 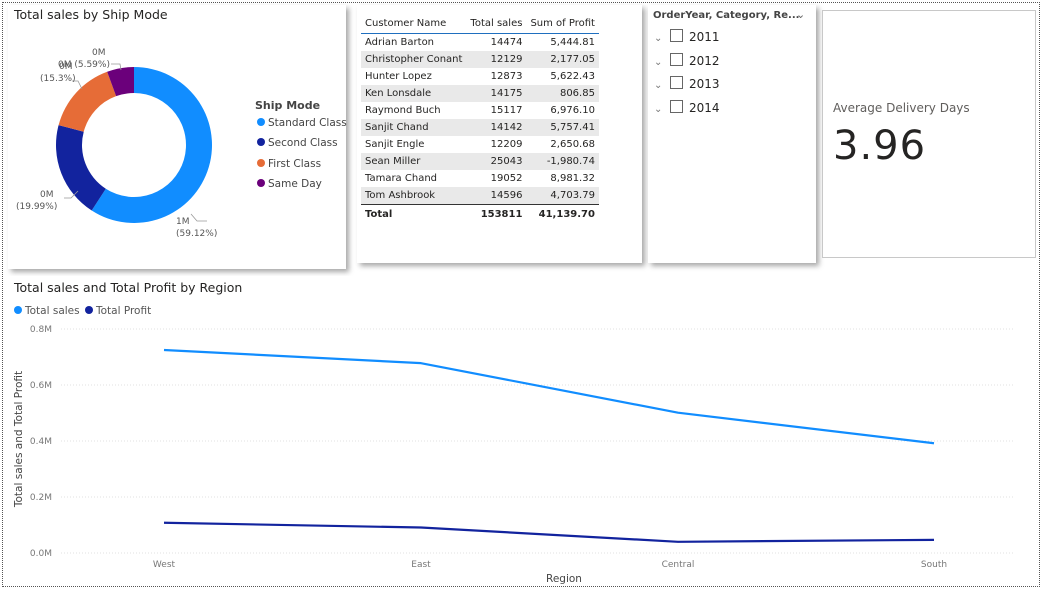 I want to click on column-header-total-sales: Total sales, so click(x=496, y=23).